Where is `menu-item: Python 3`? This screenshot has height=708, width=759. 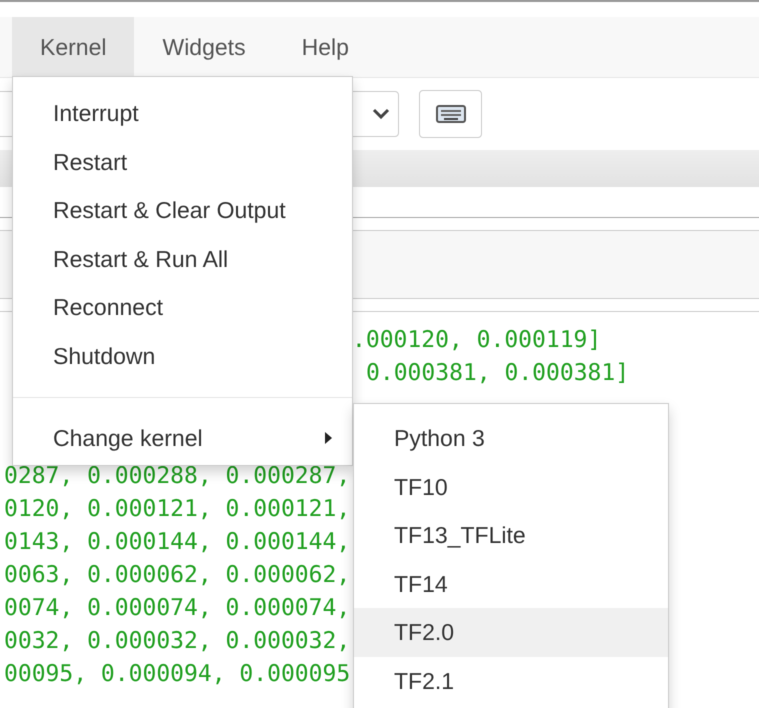 menu-item: Python 3 is located at coordinates (511, 438).